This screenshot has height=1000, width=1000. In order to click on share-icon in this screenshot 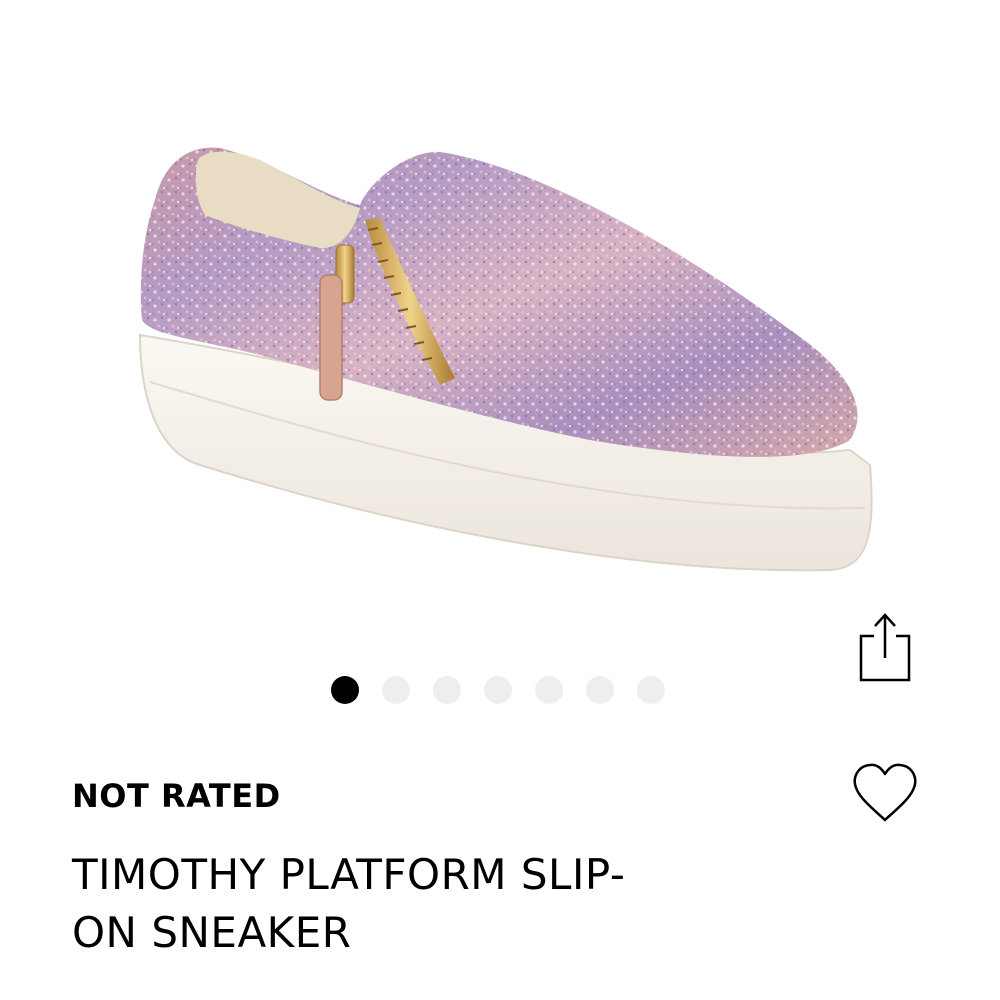, I will do `click(885, 647)`.